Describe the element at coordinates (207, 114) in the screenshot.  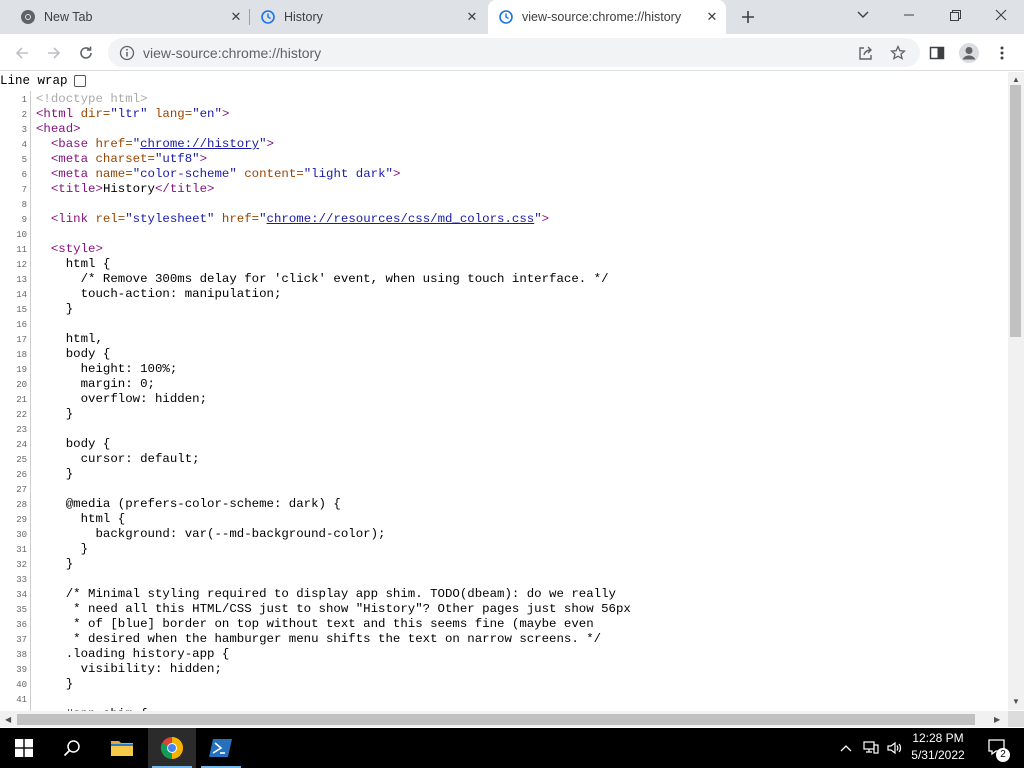
I see `source-token: "en"` at that location.